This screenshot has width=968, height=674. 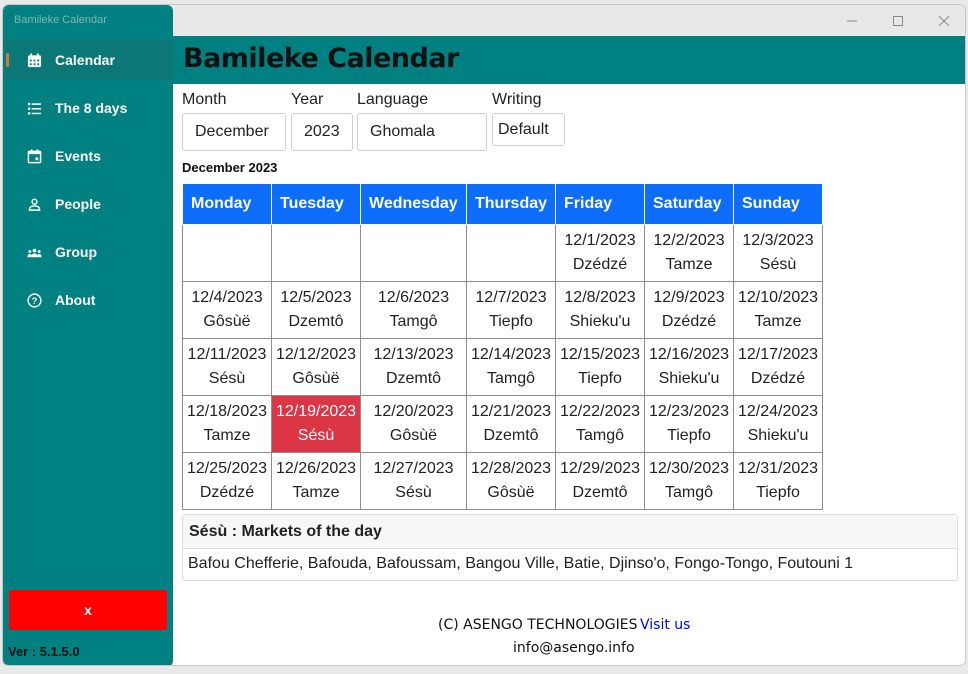 I want to click on day-cell: 12/13/2023 Dzemtô, so click(x=413, y=367).